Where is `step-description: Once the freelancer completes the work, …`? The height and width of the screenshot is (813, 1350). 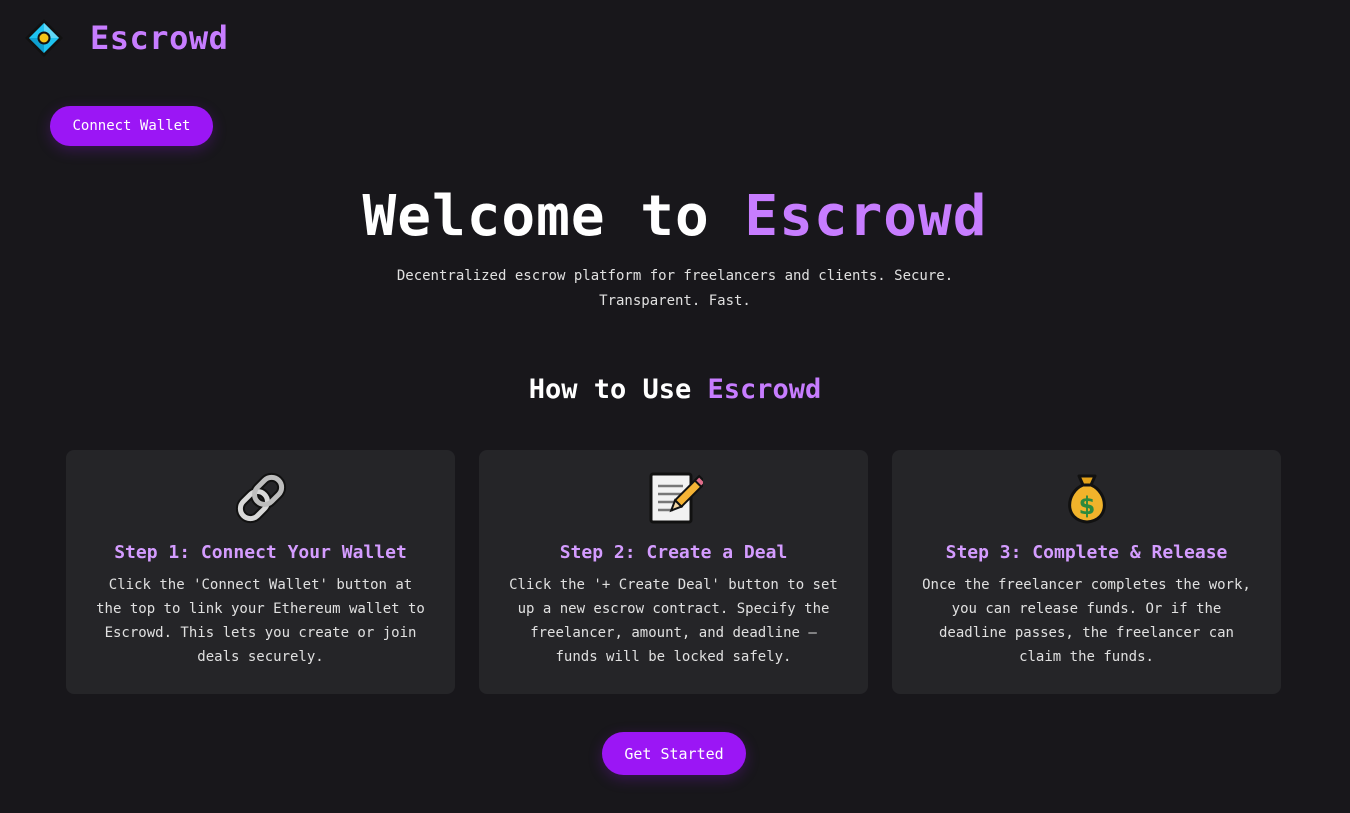 step-description: Once the freelancer completes the work, … is located at coordinates (1086, 621).